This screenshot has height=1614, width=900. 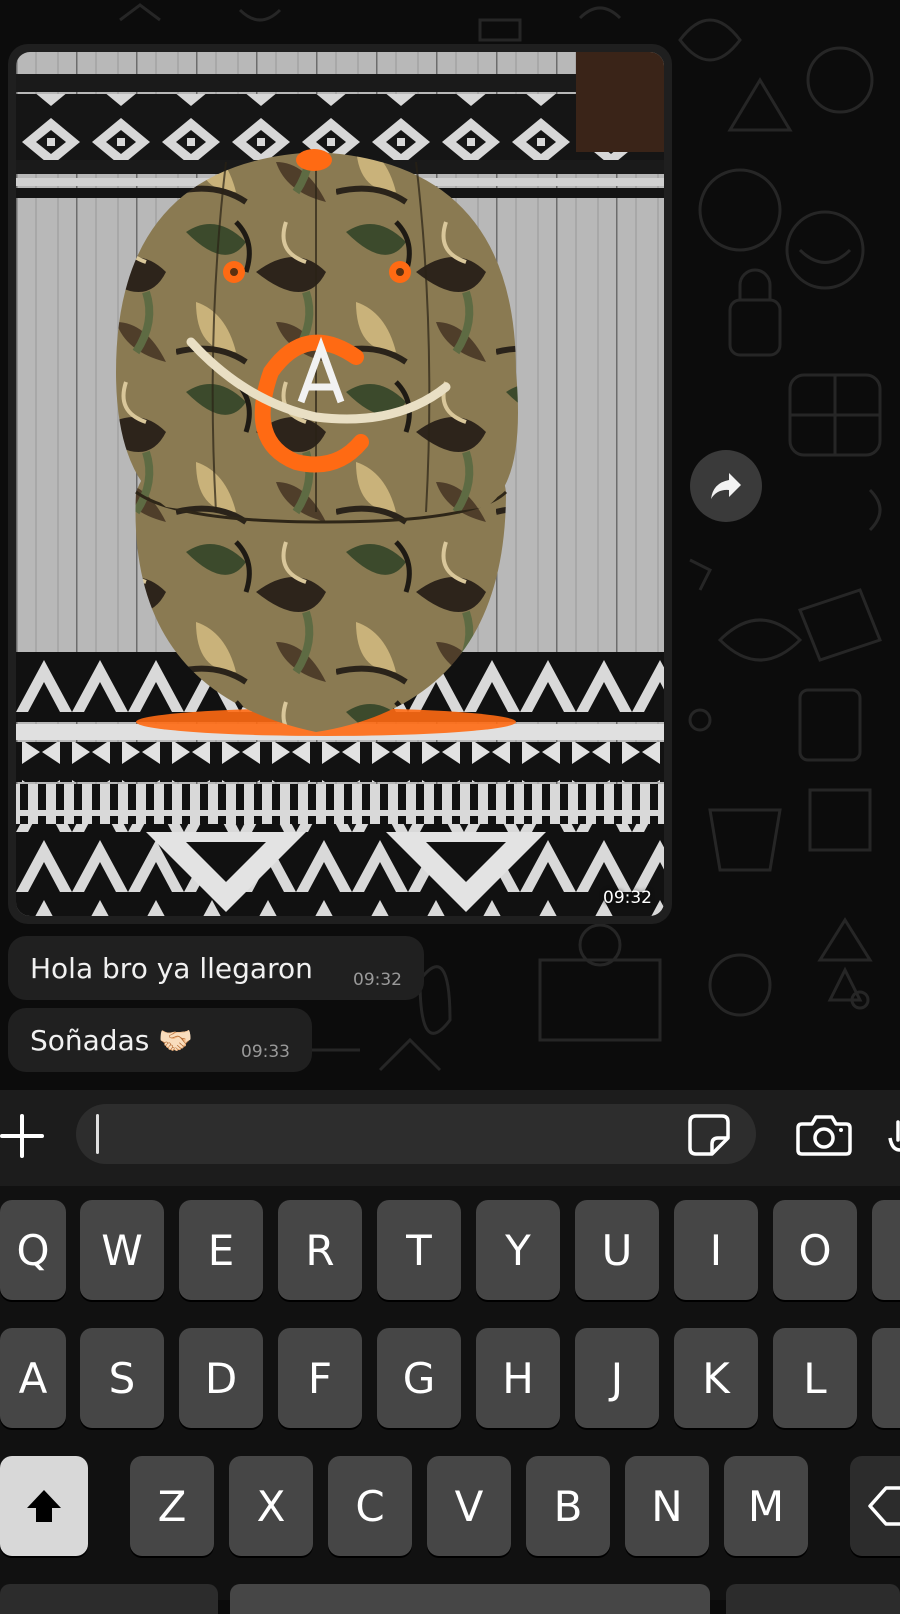 I want to click on return-key, so click(x=813, y=1599).